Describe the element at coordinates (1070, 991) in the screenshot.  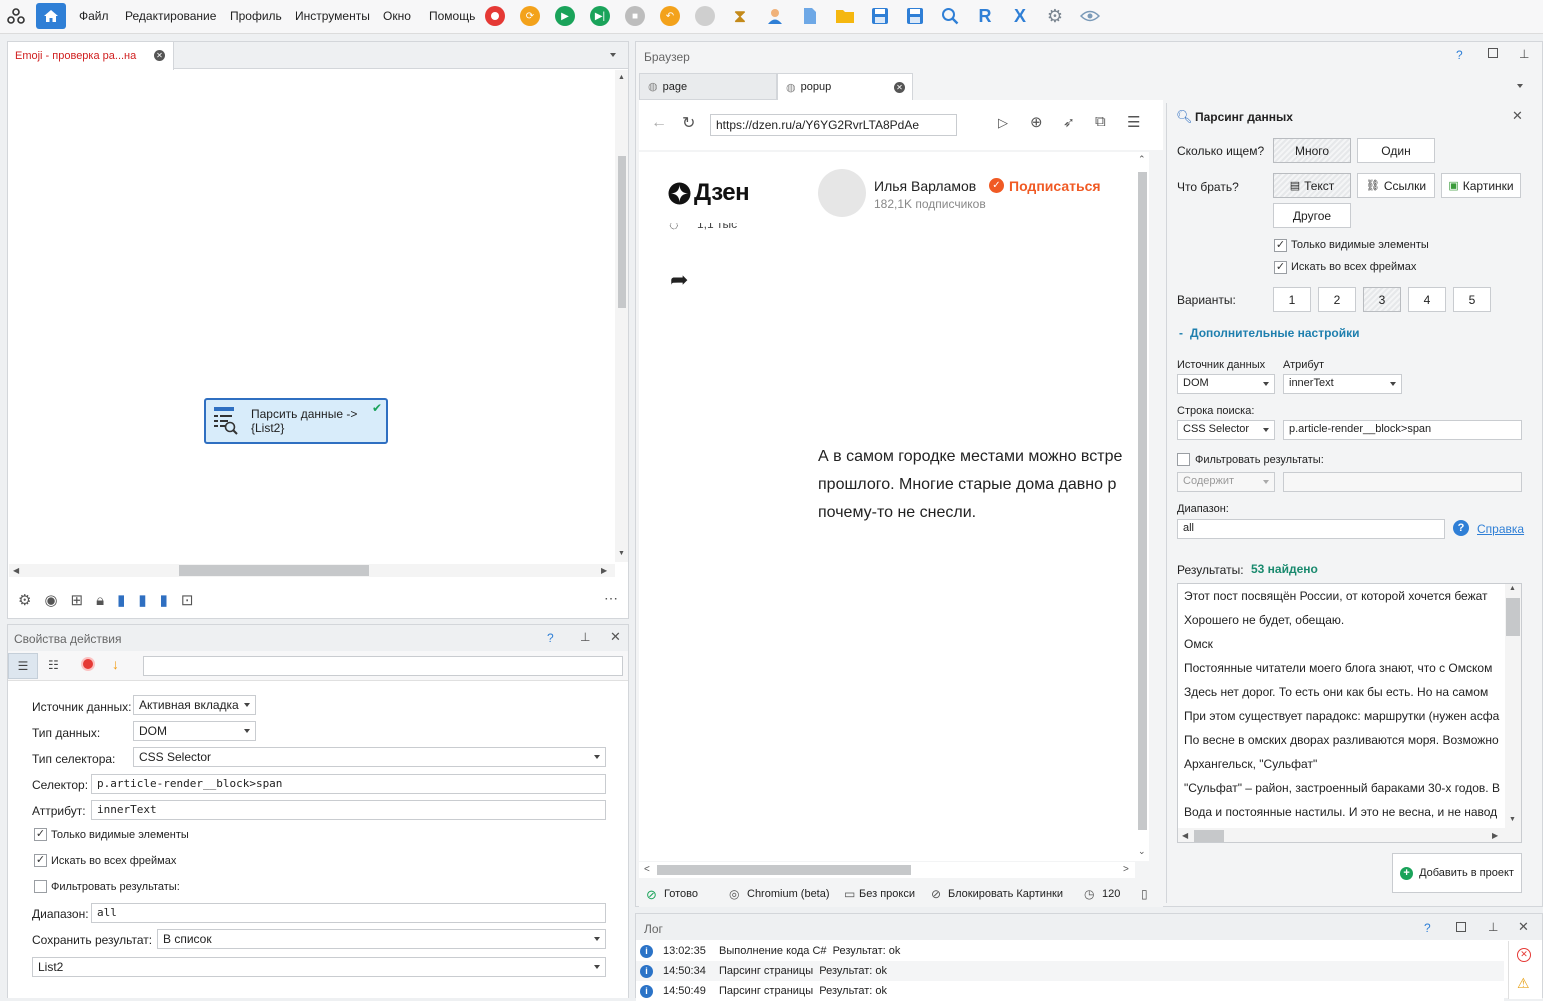
I see `log-row: i 14:50:49 Парсинг страницы Результат: ok` at that location.